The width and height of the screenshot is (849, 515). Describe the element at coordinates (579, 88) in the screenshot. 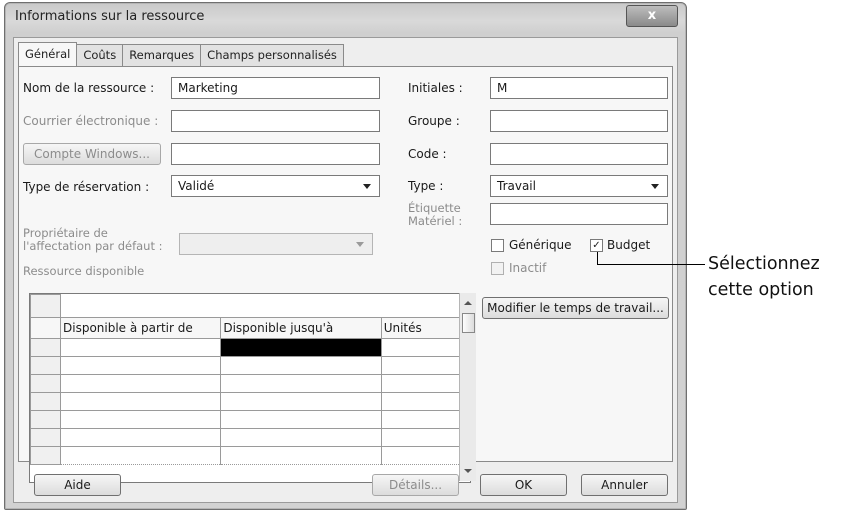

I see `initiales-field: M` at that location.